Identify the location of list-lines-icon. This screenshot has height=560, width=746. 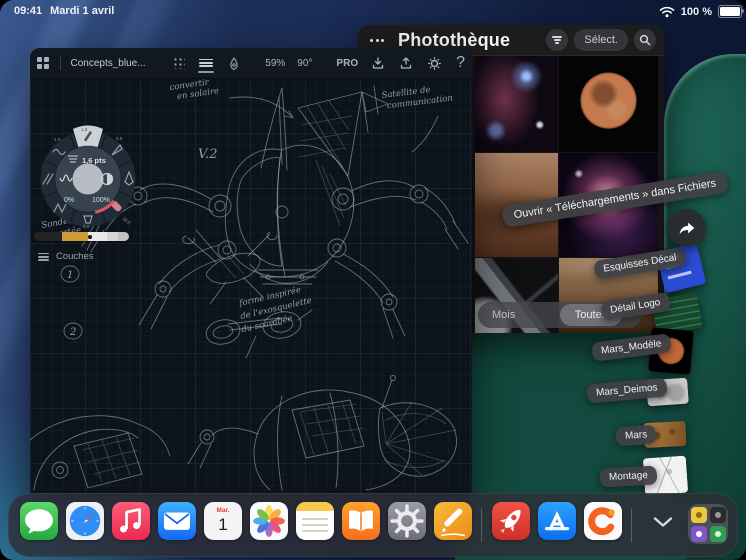
(205, 65).